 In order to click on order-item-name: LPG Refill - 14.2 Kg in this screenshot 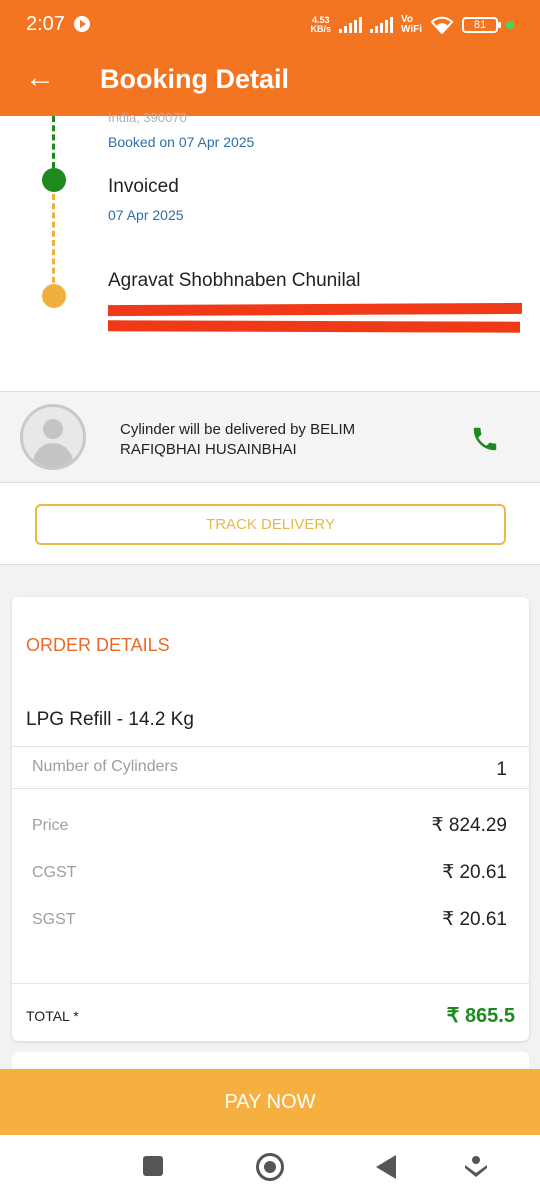, I will do `click(110, 719)`.